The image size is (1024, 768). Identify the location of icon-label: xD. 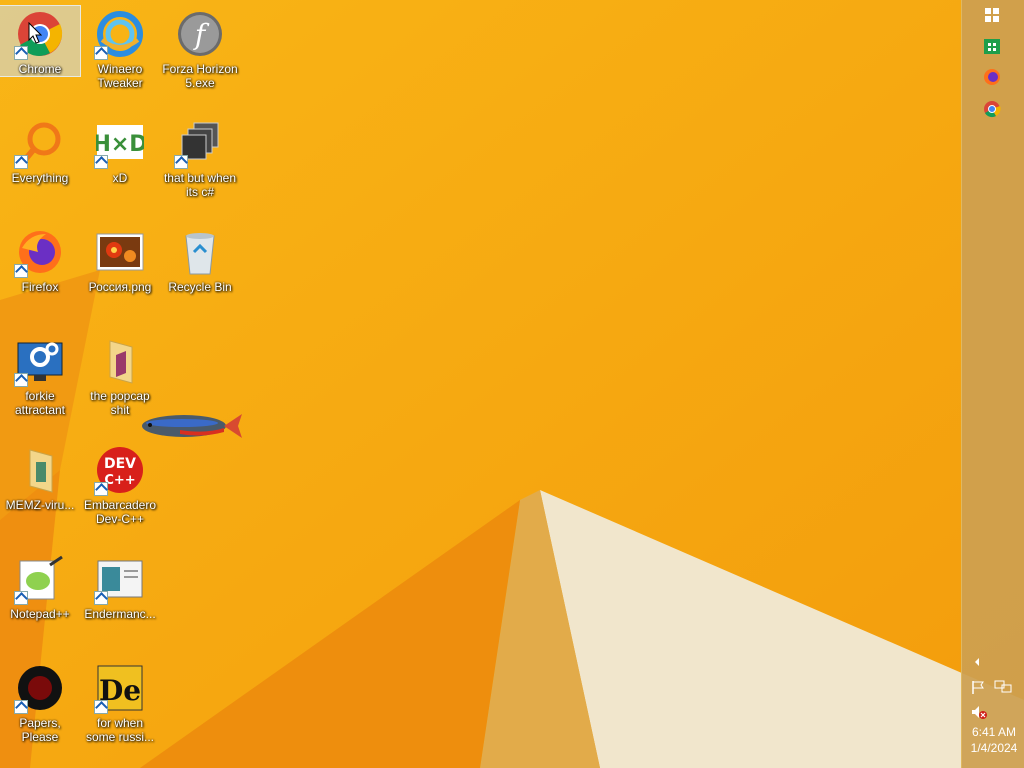
(120, 178).